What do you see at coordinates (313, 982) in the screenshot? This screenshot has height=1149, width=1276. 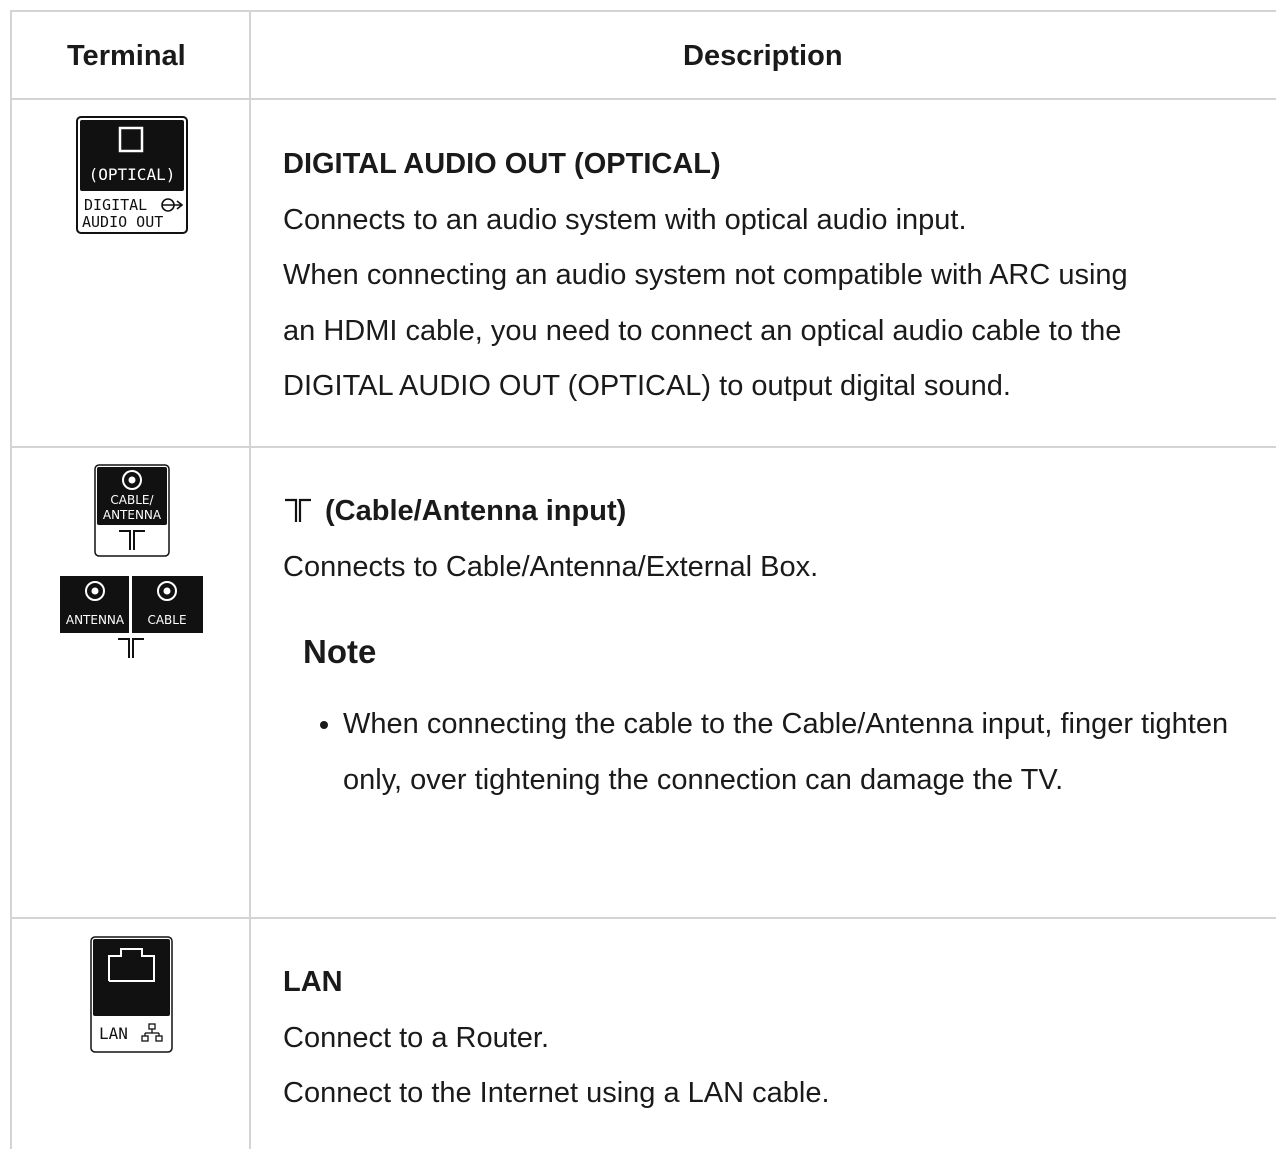 I see `row-title: LAN` at bounding box center [313, 982].